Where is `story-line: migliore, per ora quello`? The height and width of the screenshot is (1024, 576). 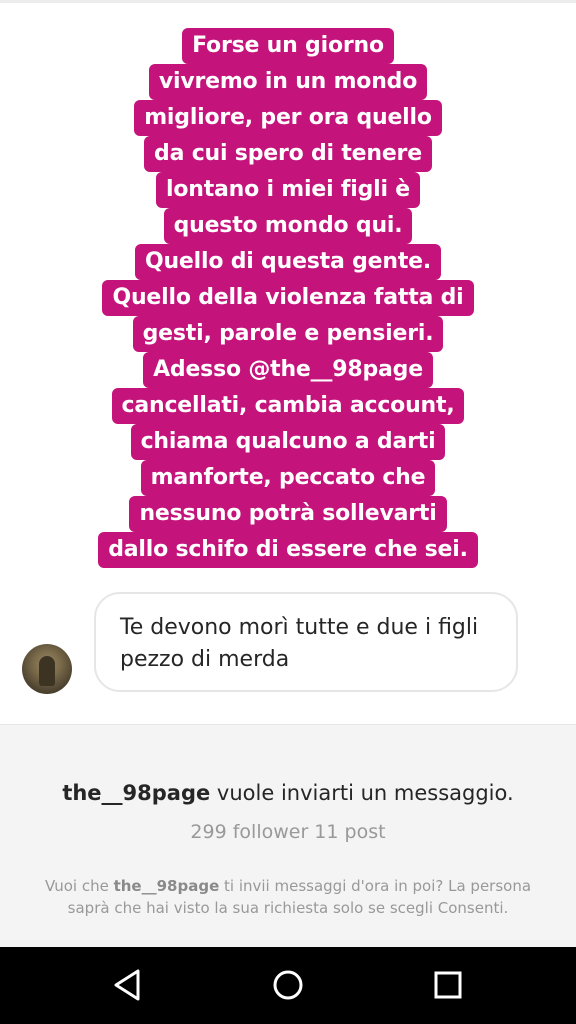 story-line: migliore, per ora quello is located at coordinates (288, 118).